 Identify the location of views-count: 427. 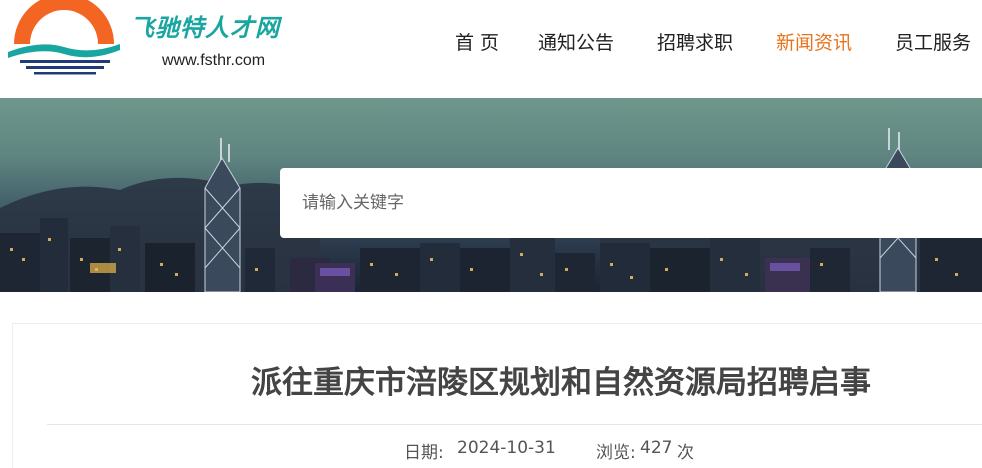
(656, 448).